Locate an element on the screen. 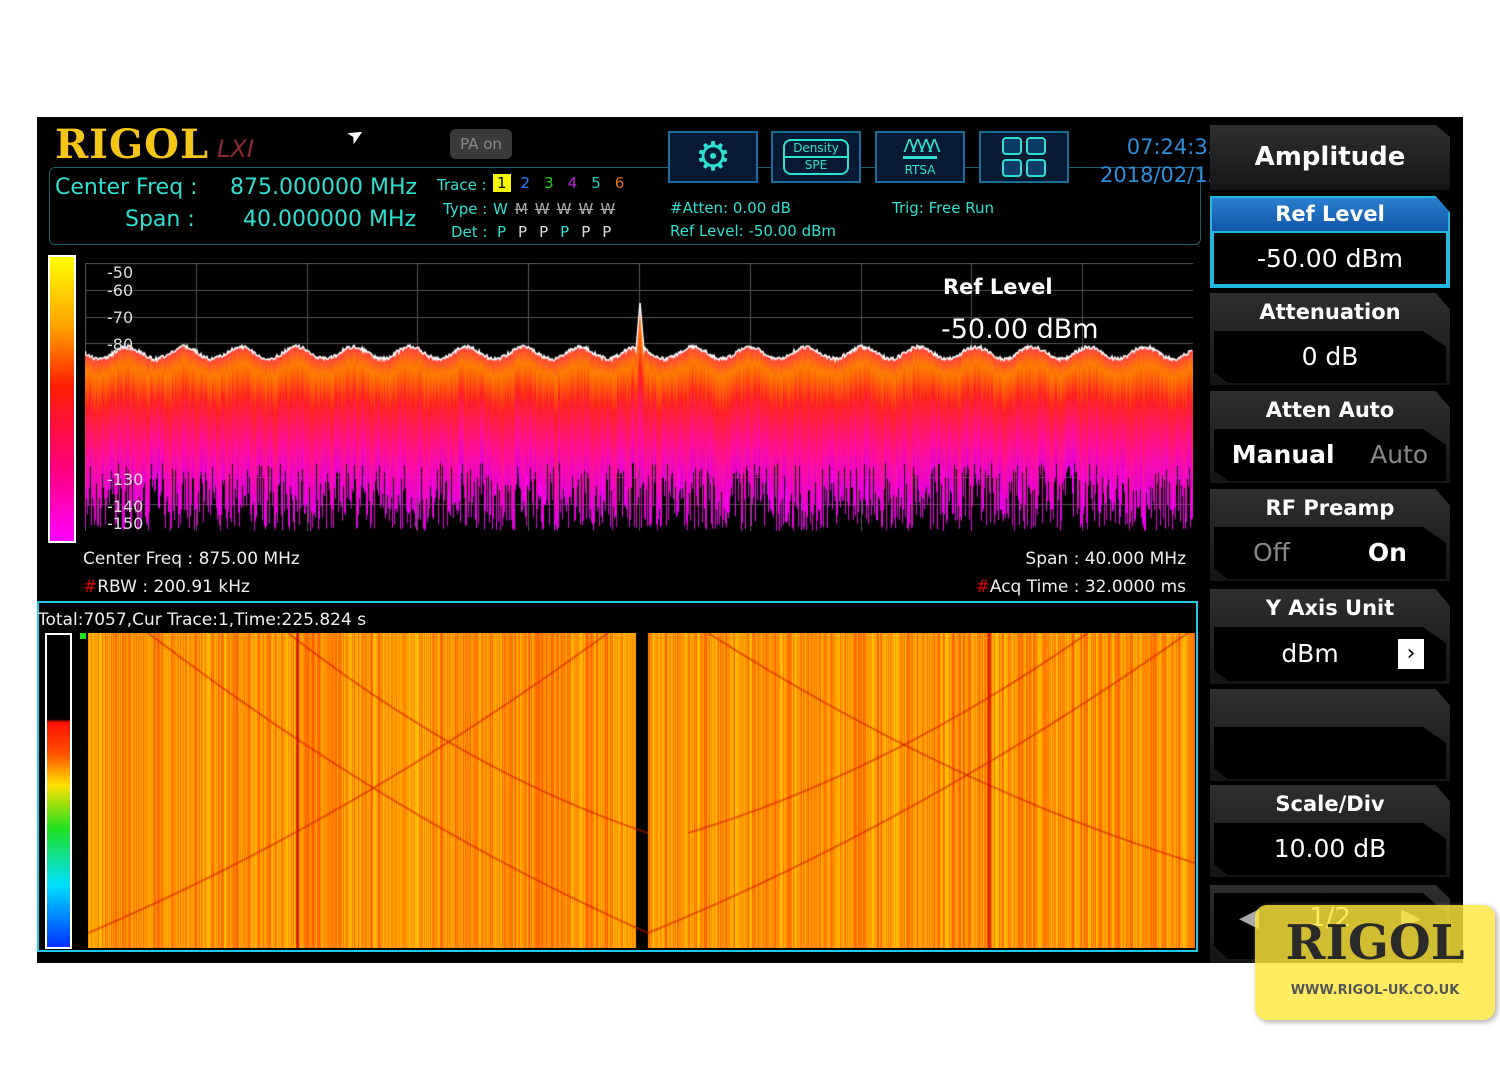 Image resolution: width=1500 pixels, height=1080 pixels. trigger-status: Trig: Free Run is located at coordinates (943, 208).